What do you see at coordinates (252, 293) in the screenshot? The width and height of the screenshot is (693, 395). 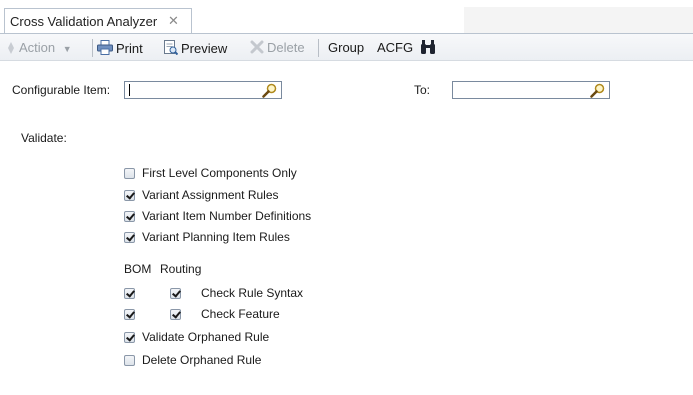 I see `check-rule-syntax-label: Check Rule Syntax` at bounding box center [252, 293].